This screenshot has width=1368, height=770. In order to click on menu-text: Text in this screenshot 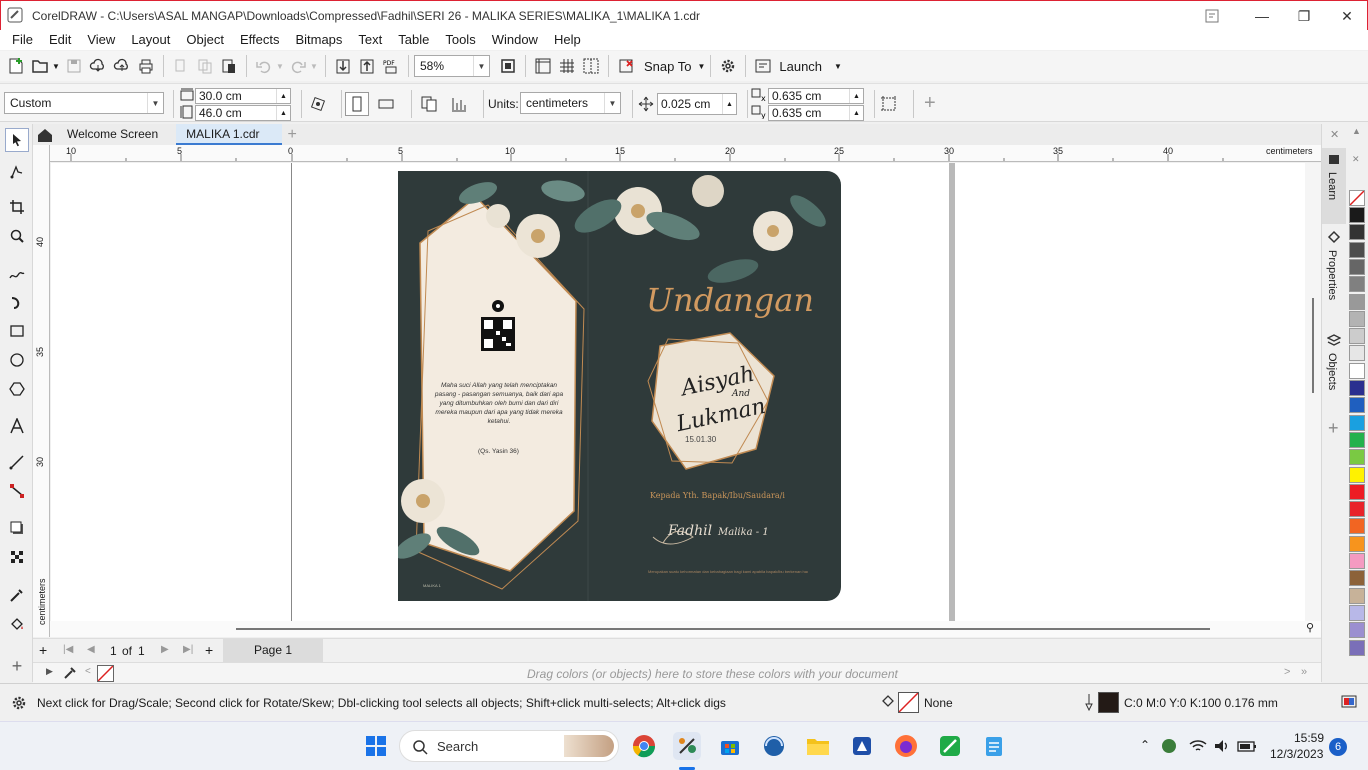, I will do `click(370, 40)`.